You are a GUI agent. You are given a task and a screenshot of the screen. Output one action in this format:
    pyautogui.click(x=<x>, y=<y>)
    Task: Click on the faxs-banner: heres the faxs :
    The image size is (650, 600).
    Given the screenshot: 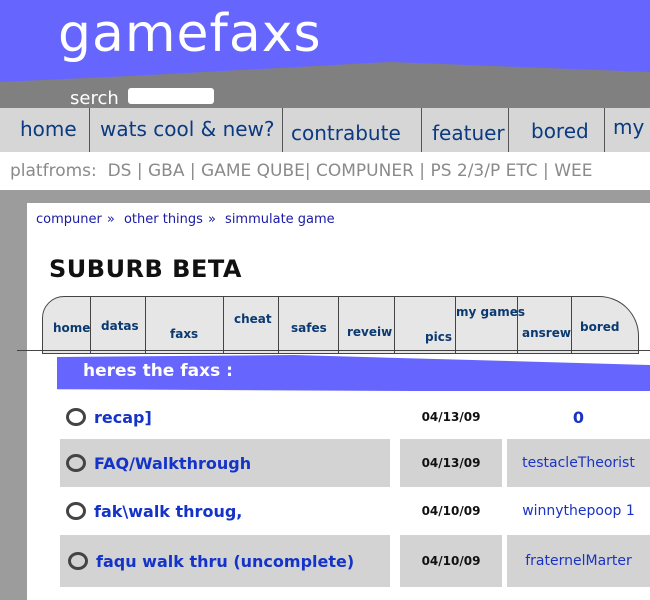 What is the action you would take?
    pyautogui.click(x=353, y=373)
    